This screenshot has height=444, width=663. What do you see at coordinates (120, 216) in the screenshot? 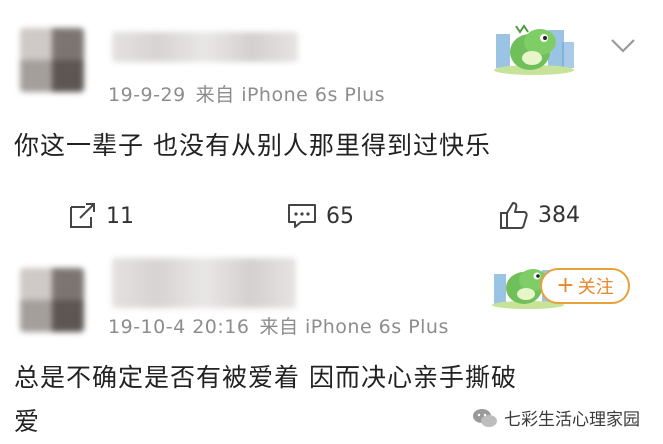
I see `repost-count: 11` at bounding box center [120, 216].